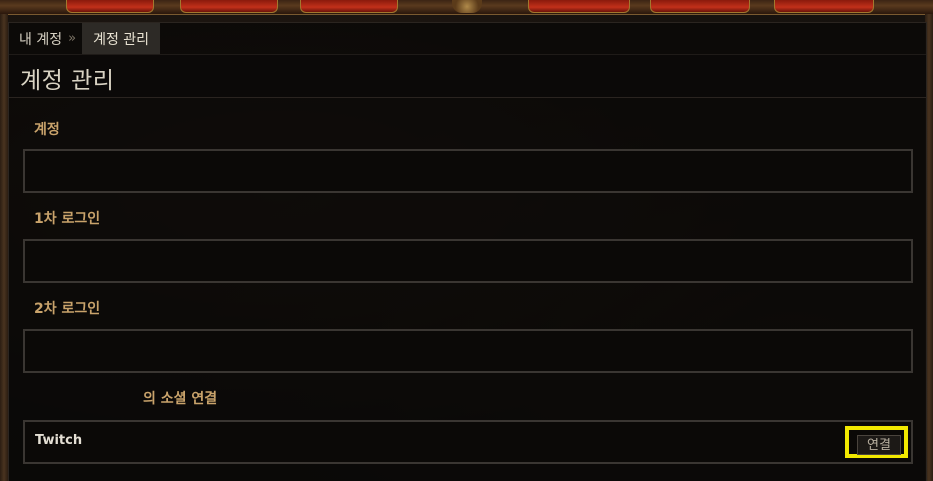 Image resolution: width=933 pixels, height=481 pixels. I want to click on primary-login-field, so click(468, 261).